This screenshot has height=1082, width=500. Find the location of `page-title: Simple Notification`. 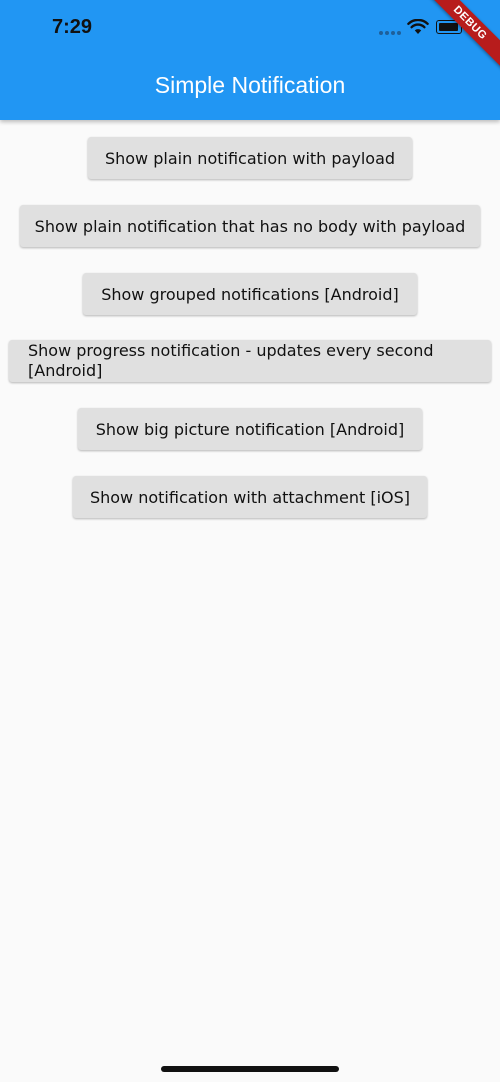

page-title: Simple Notification is located at coordinates (250, 85).